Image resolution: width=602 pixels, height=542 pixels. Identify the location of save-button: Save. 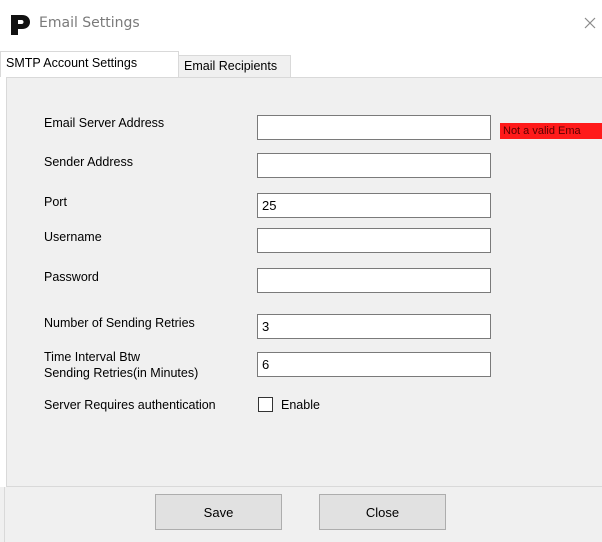
(218, 512).